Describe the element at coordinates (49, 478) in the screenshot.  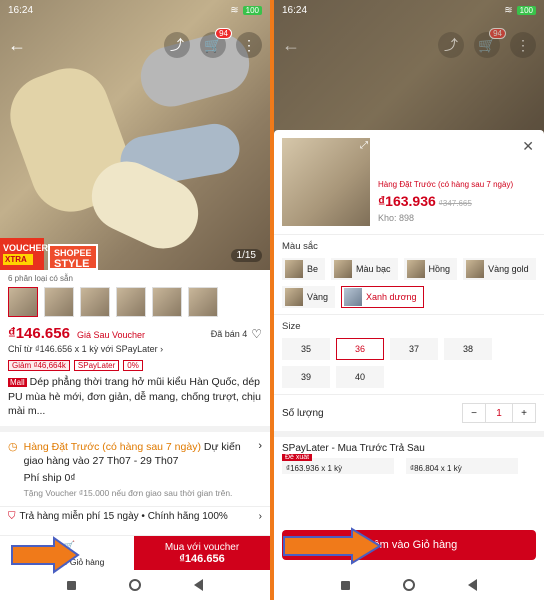
I see `shipping-fee: Phí ship 0₫` at that location.